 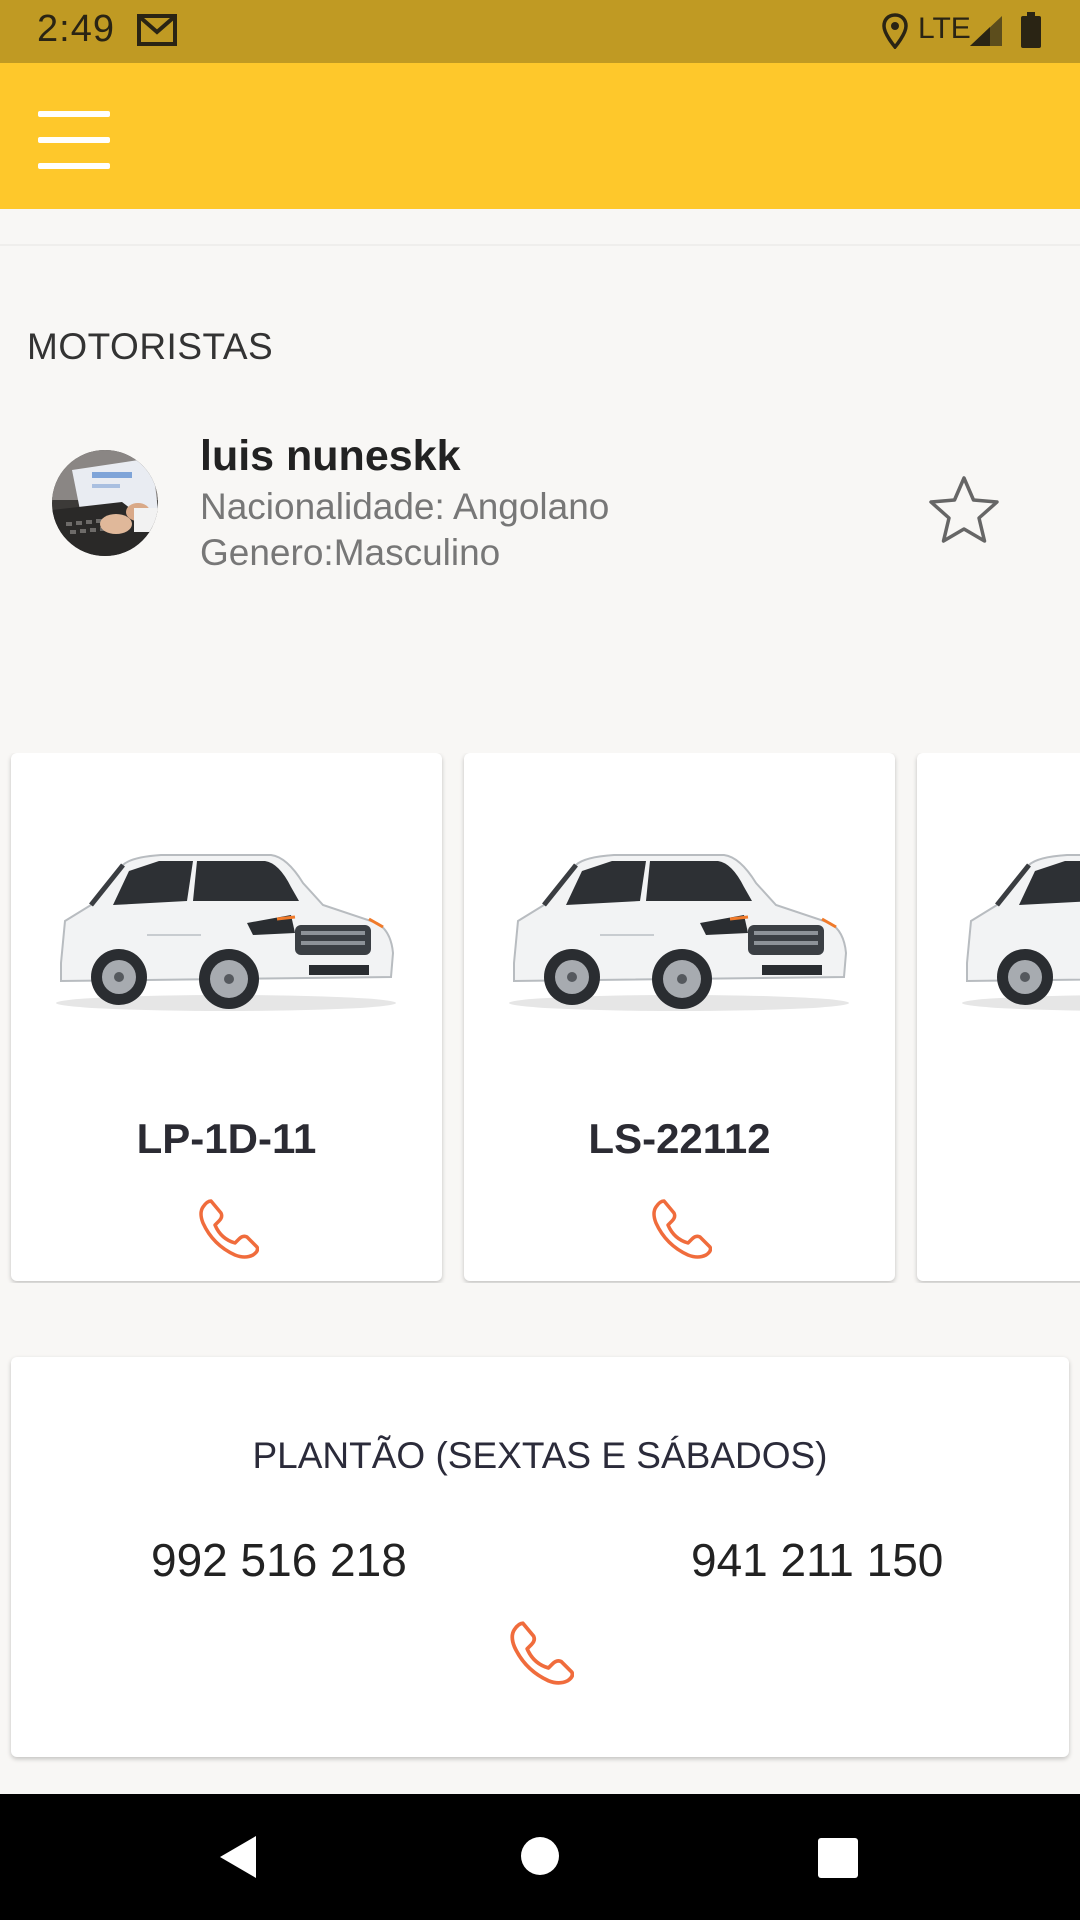 I want to click on car-plate: LA, so click(x=998, y=1139).